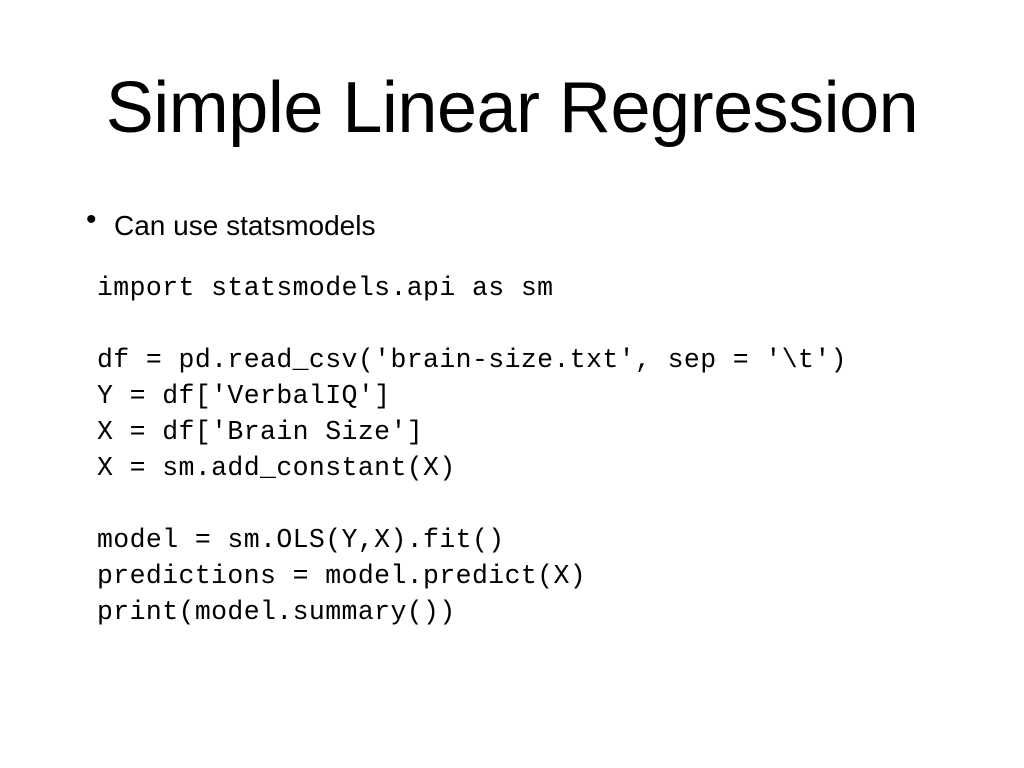  Describe the element at coordinates (342, 576) in the screenshot. I see `code-line: predictions = model.predict(X)` at that location.